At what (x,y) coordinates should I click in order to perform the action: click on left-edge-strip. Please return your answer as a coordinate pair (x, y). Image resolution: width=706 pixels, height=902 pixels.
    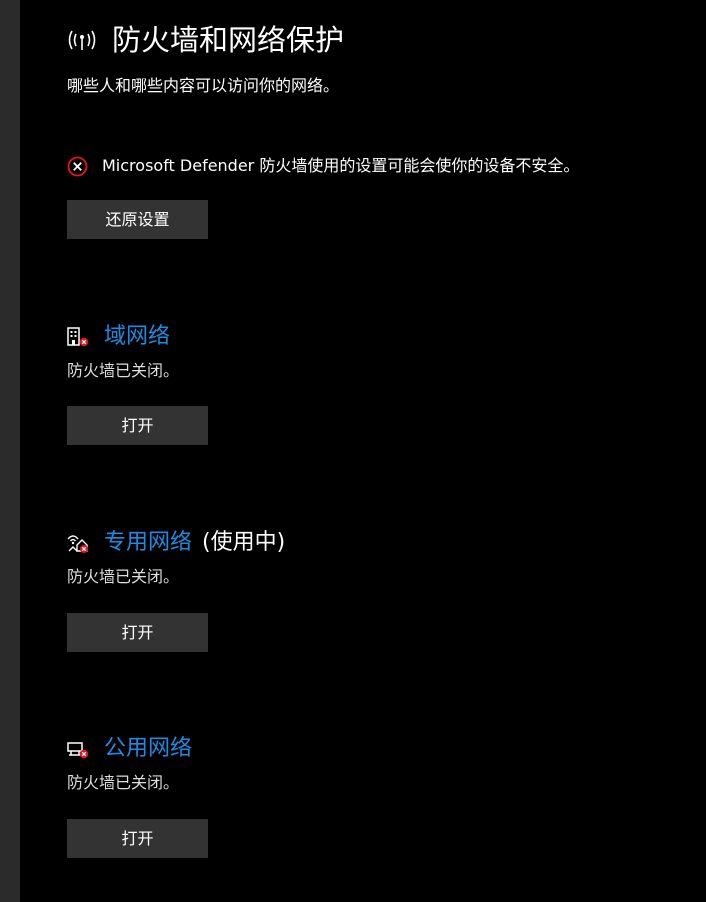
    Looking at the image, I should click on (10, 451).